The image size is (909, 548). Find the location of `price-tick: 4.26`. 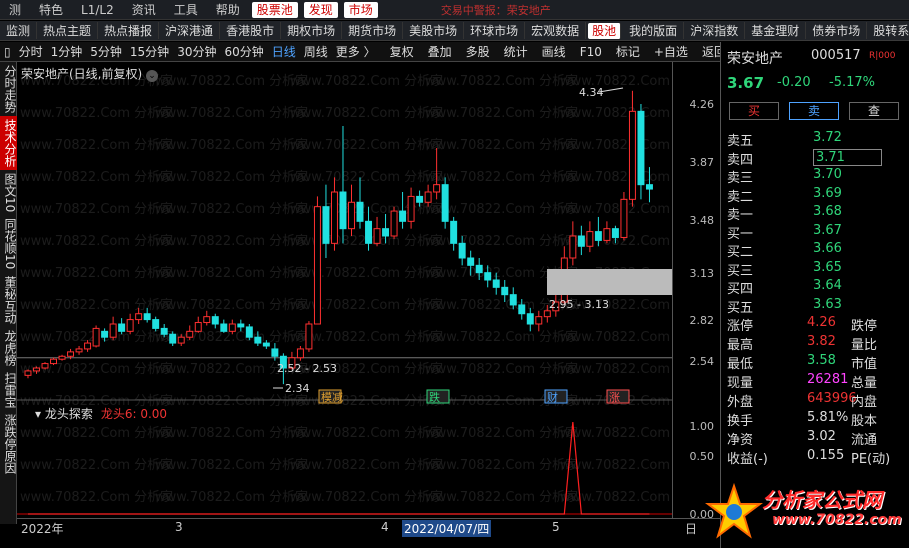

price-tick: 4.26 is located at coordinates (702, 104).